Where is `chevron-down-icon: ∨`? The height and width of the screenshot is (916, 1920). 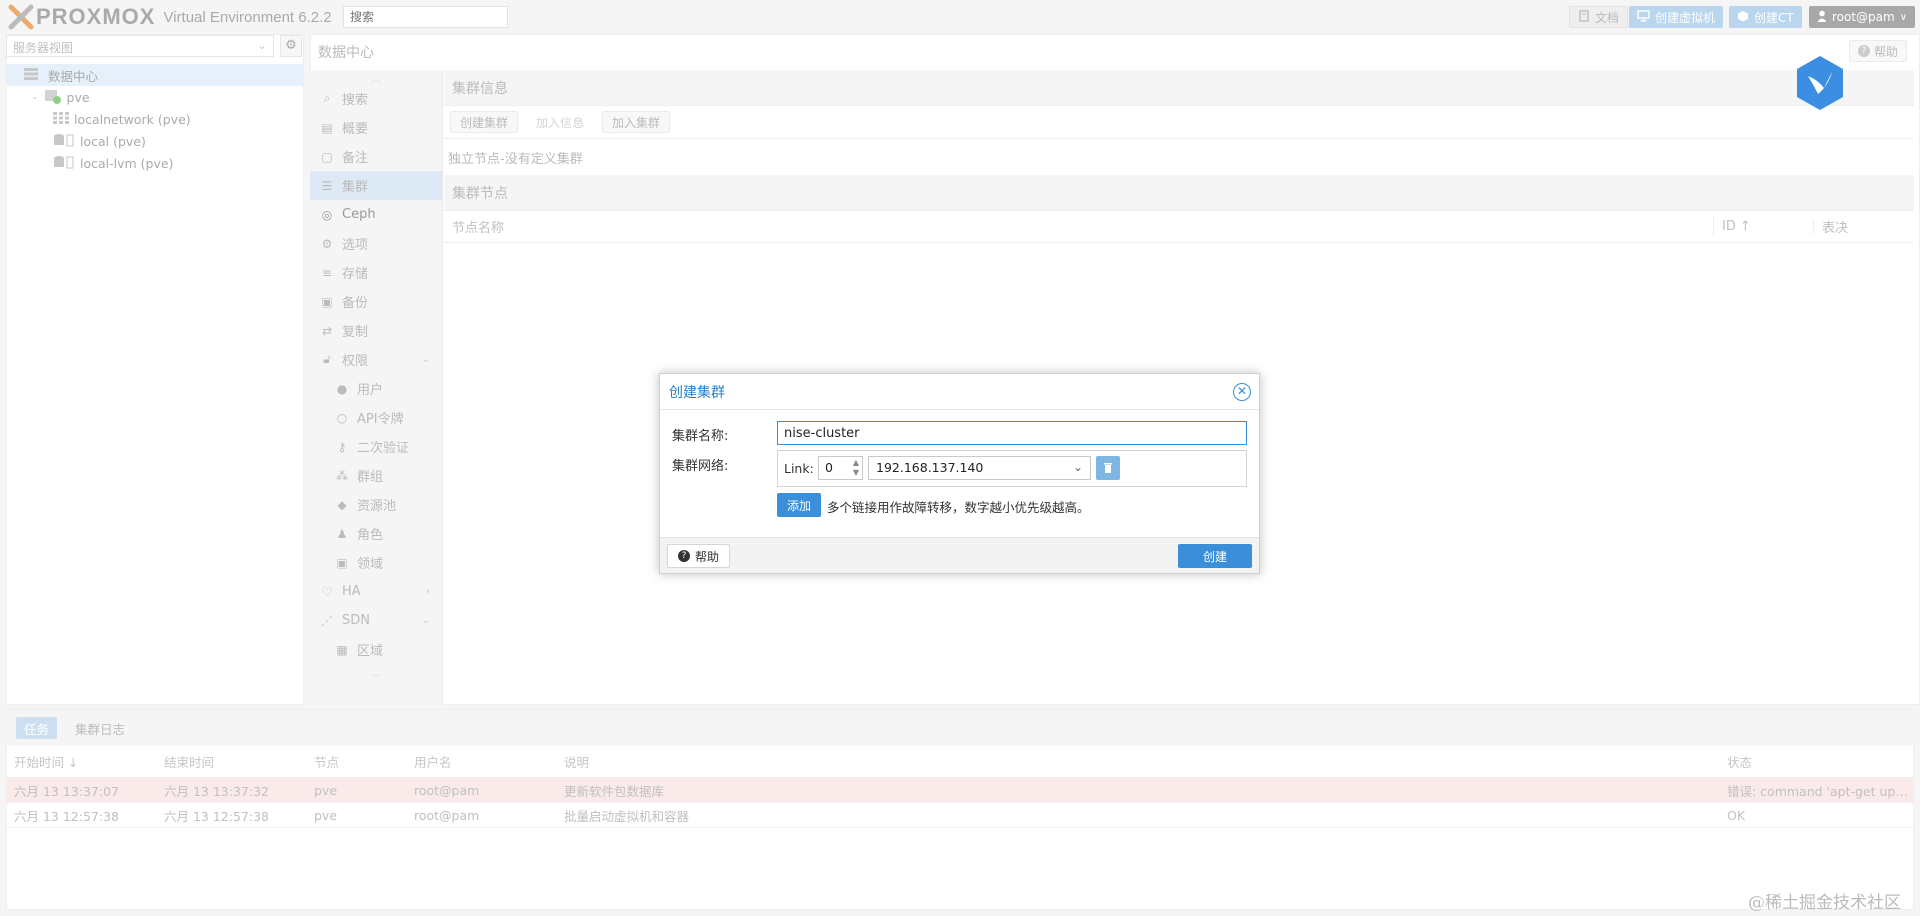 chevron-down-icon: ∨ is located at coordinates (1903, 17).